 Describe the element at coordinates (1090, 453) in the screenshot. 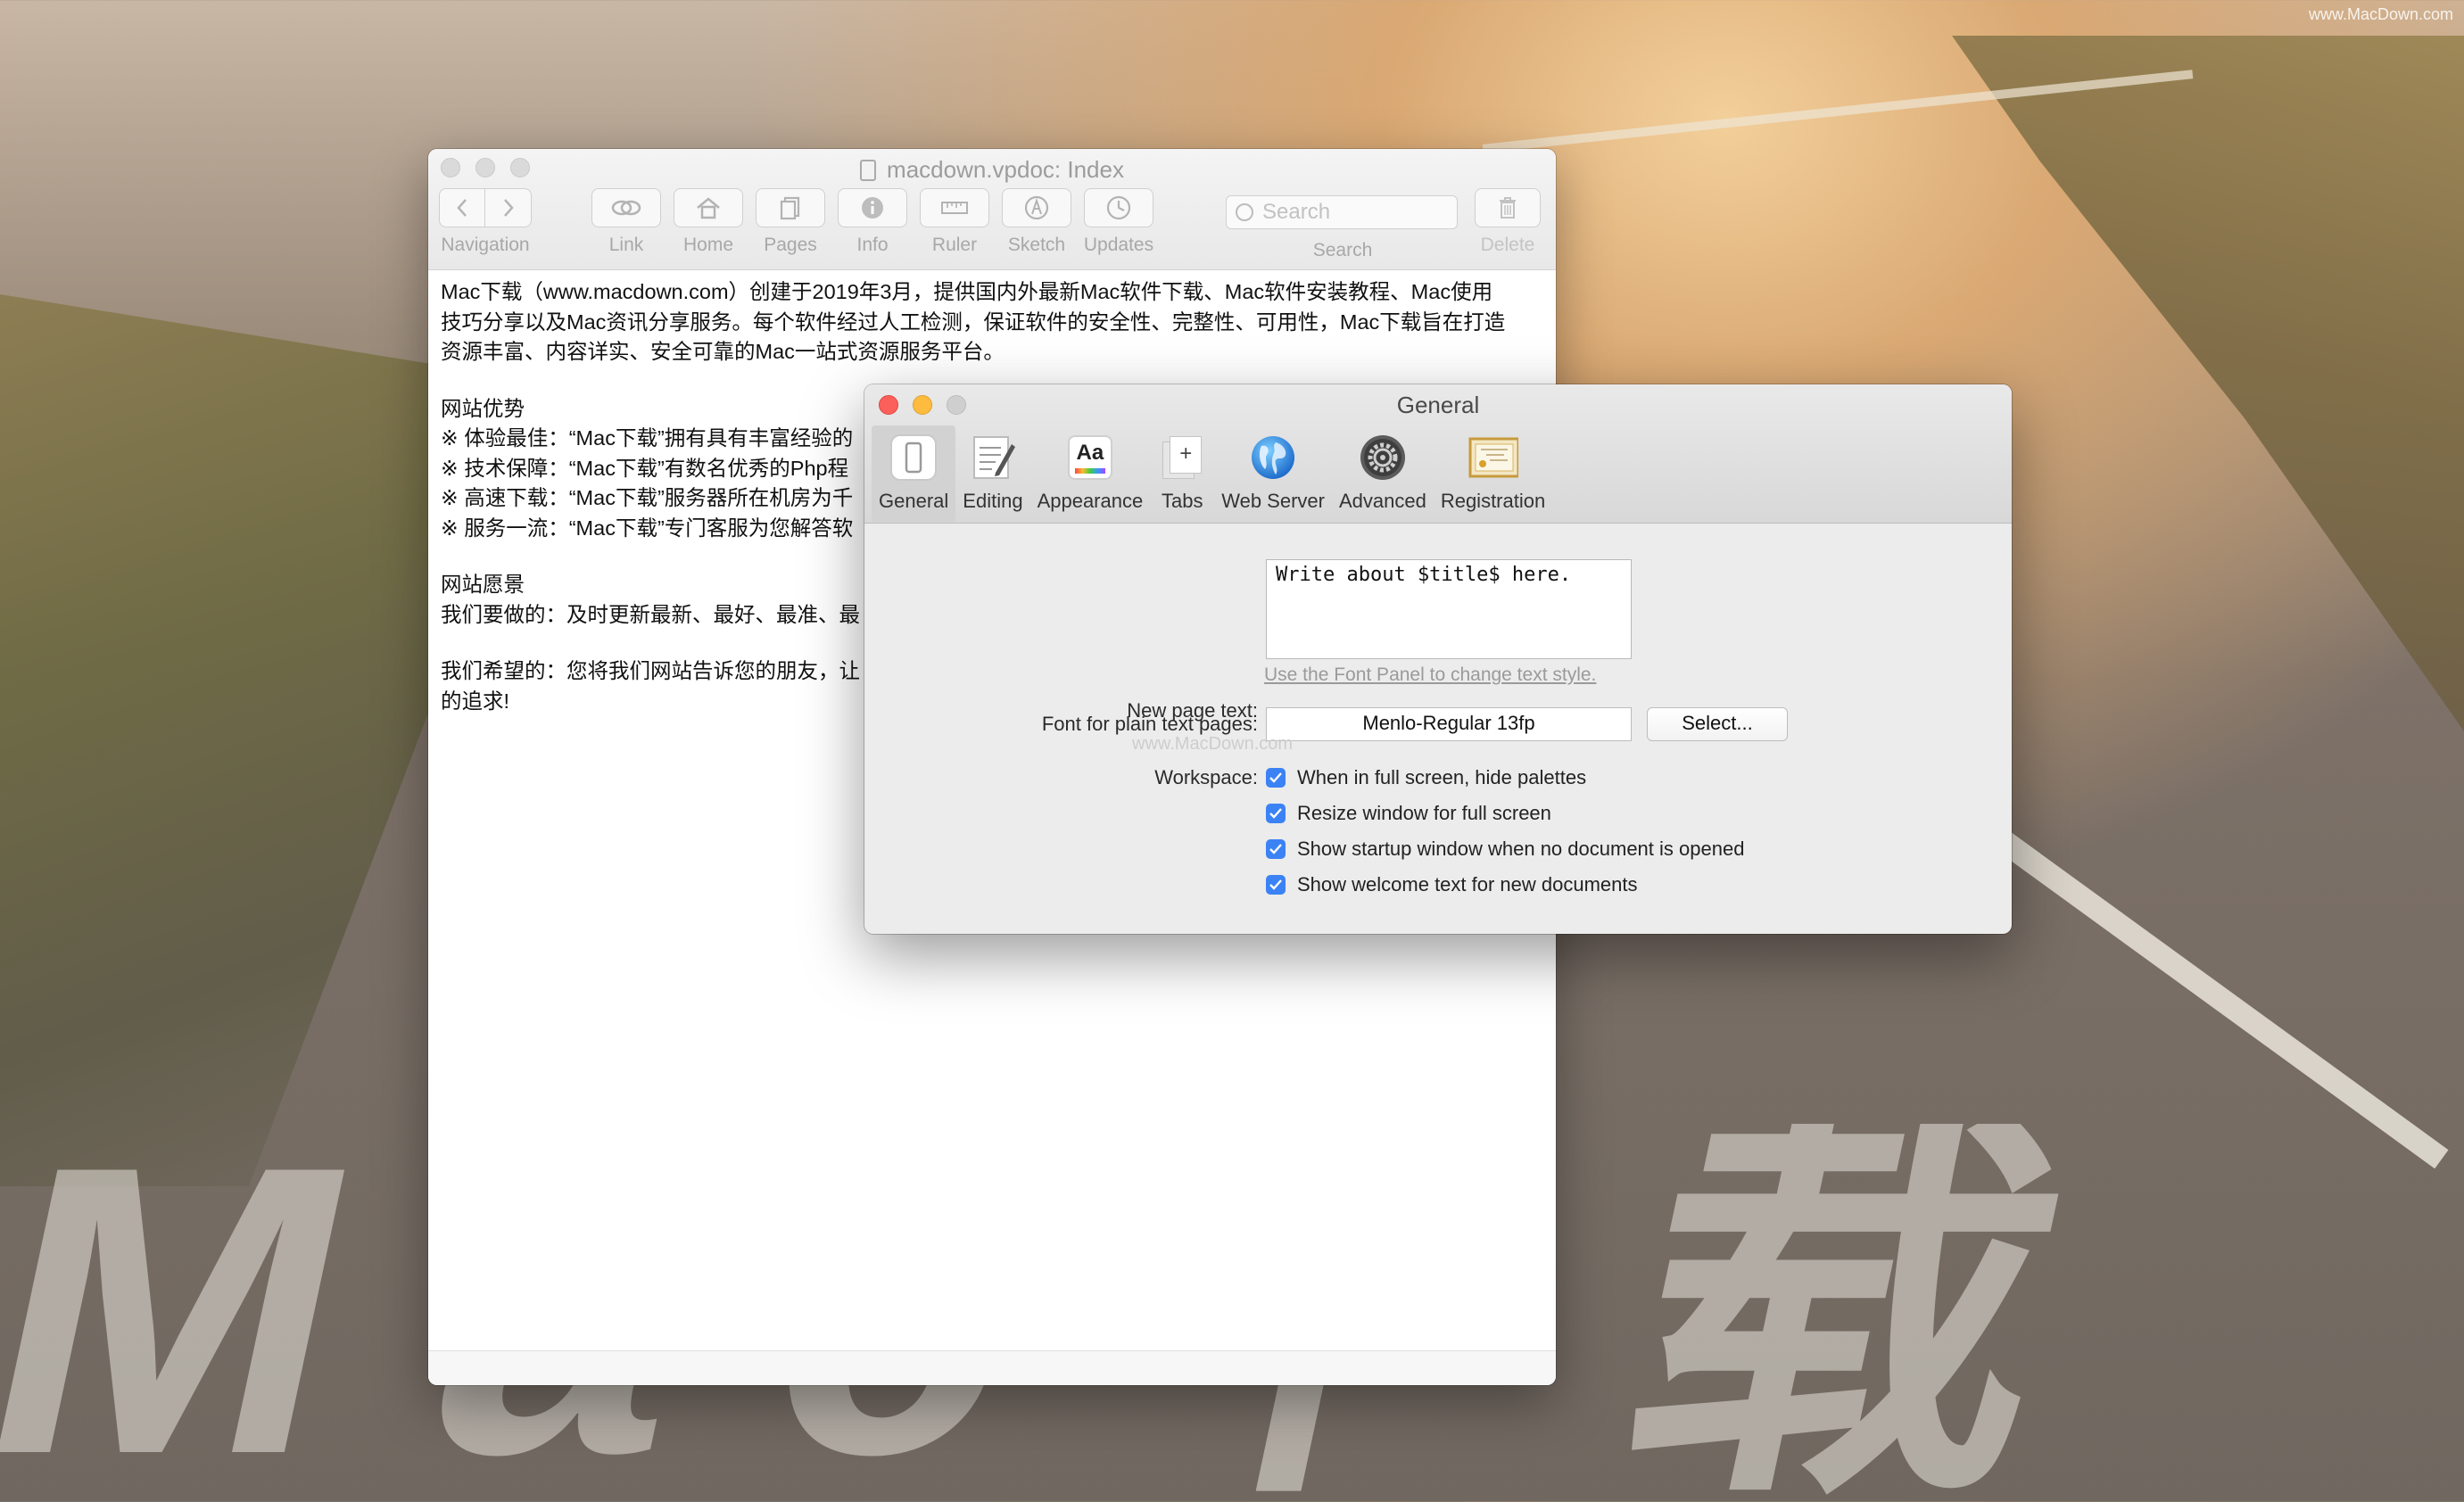

I see `appearance-icon-text: Aa` at that location.